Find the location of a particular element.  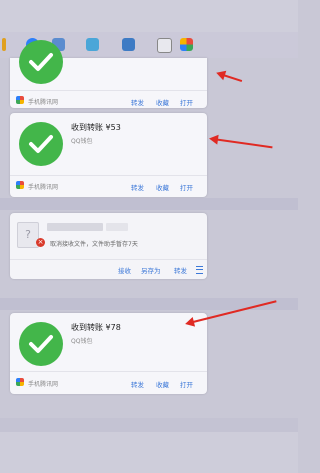

save-as-button: 另存为 is located at coordinates (151, 270).